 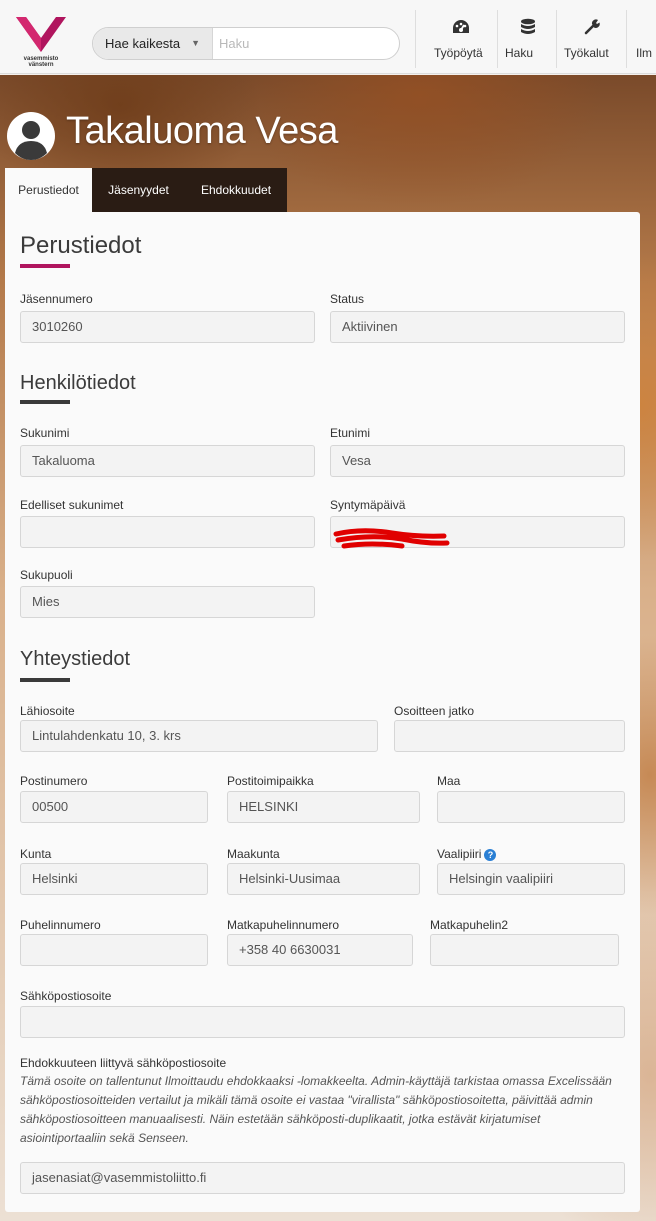 I want to click on field-kunta: Helsinki, so click(x=114, y=879).